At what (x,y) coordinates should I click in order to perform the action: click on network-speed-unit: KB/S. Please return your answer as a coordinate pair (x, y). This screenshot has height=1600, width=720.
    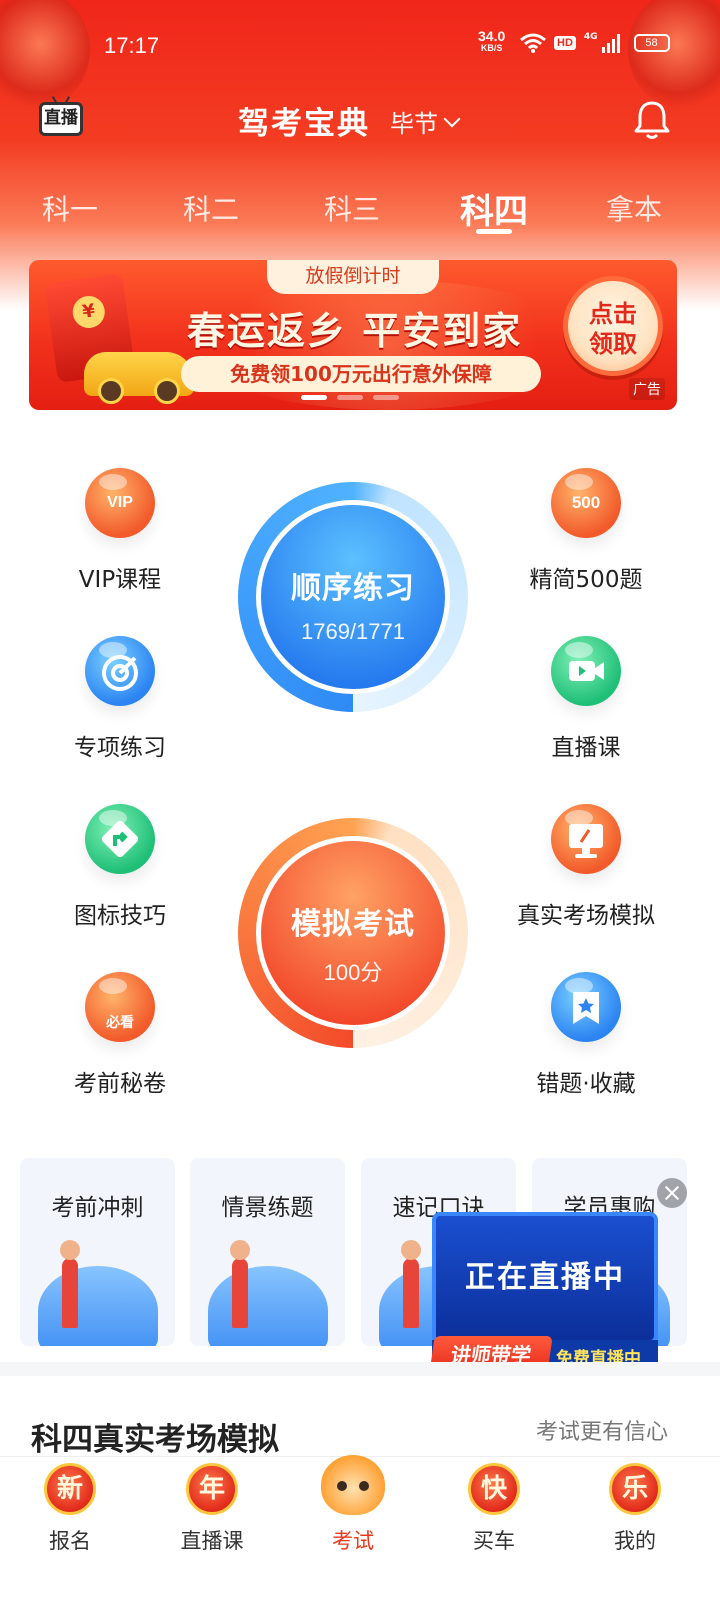
    Looking at the image, I should click on (491, 48).